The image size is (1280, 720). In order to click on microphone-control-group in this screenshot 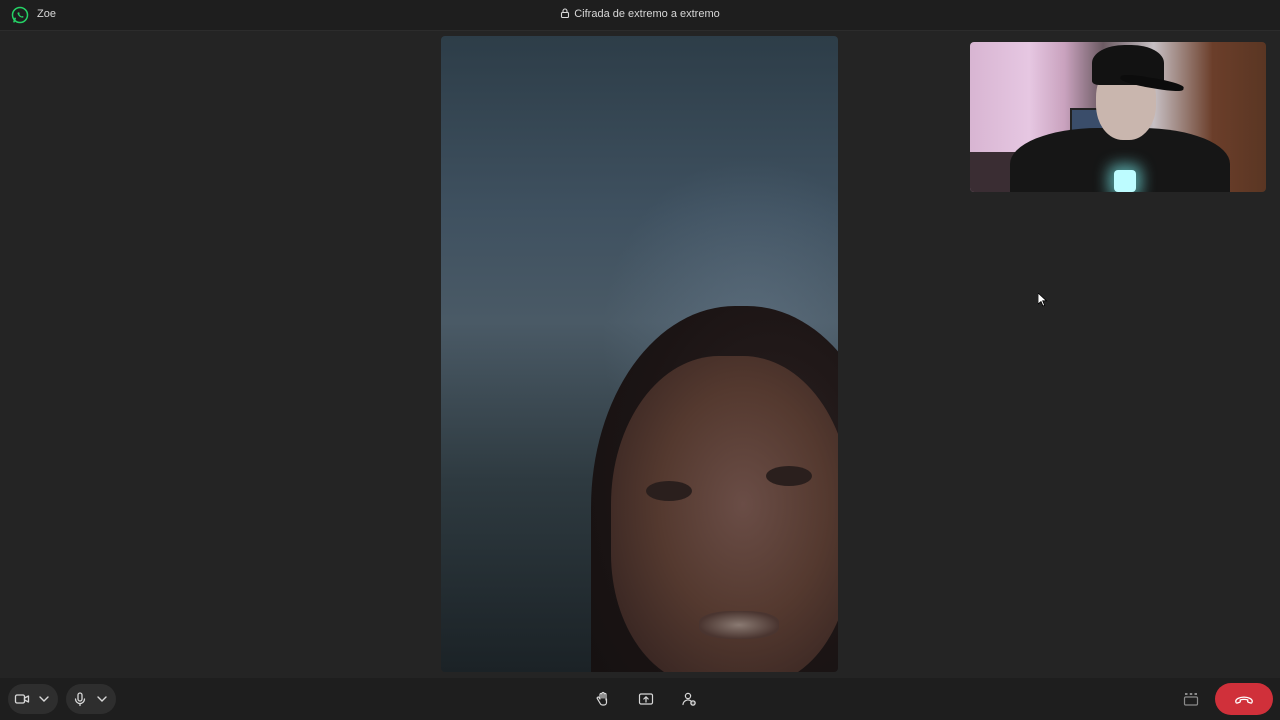, I will do `click(91, 699)`.